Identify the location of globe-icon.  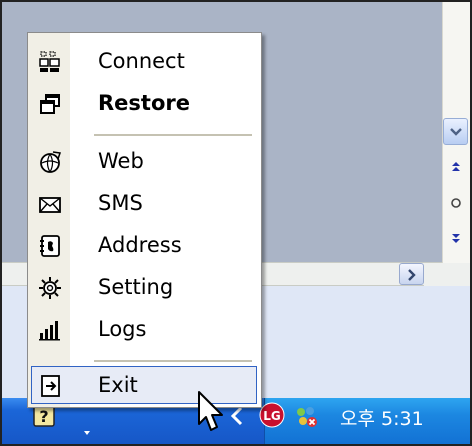
(50, 162).